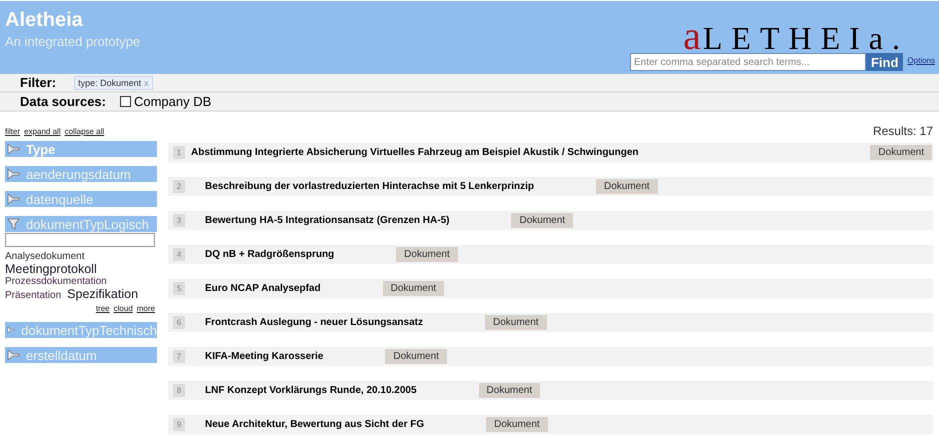 The height and width of the screenshot is (444, 939). What do you see at coordinates (263, 288) in the screenshot?
I see `result-title: Euro NCAP Analysepfad` at bounding box center [263, 288].